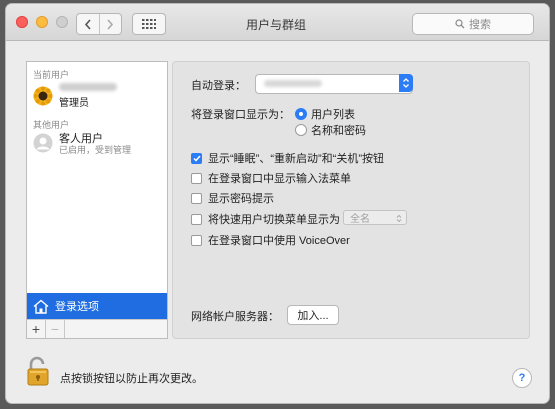 Image resolution: width=555 pixels, height=409 pixels. I want to click on checkbox-fast-user-switching: 将快速用户切换菜单显示为, so click(265, 219).